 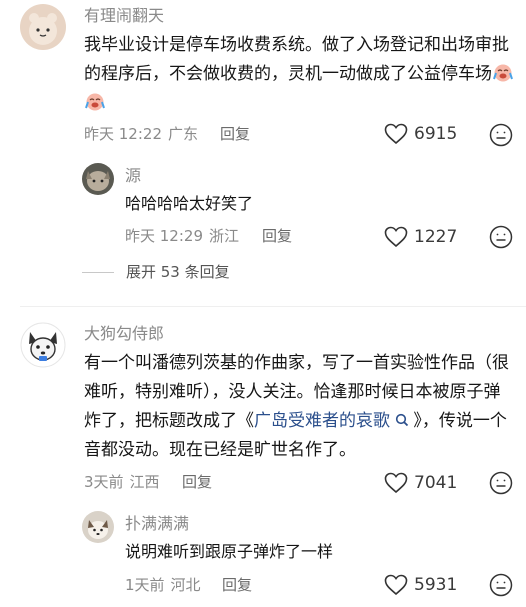 What do you see at coordinates (185, 585) in the screenshot?
I see `reply-location: 河北` at bounding box center [185, 585].